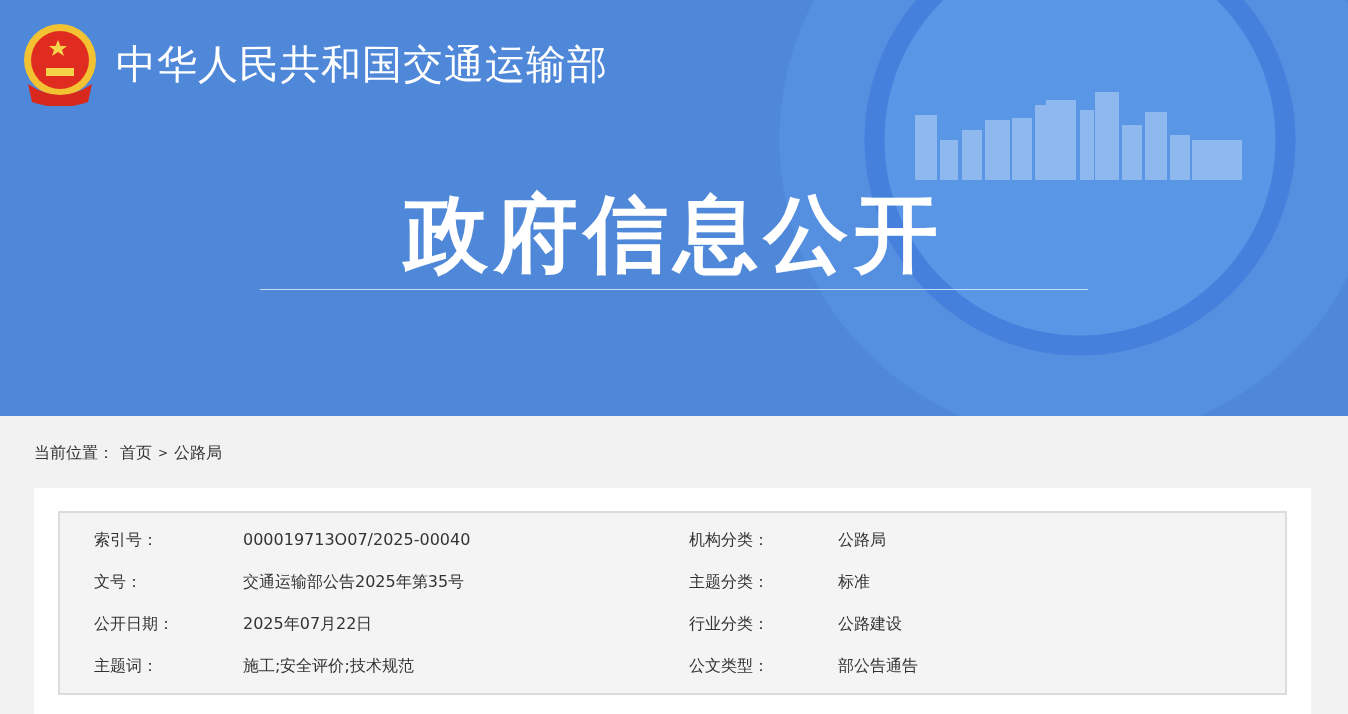  Describe the element at coordinates (362, 64) in the screenshot. I see `site-title: 中华人民共和国交通运输部` at that location.